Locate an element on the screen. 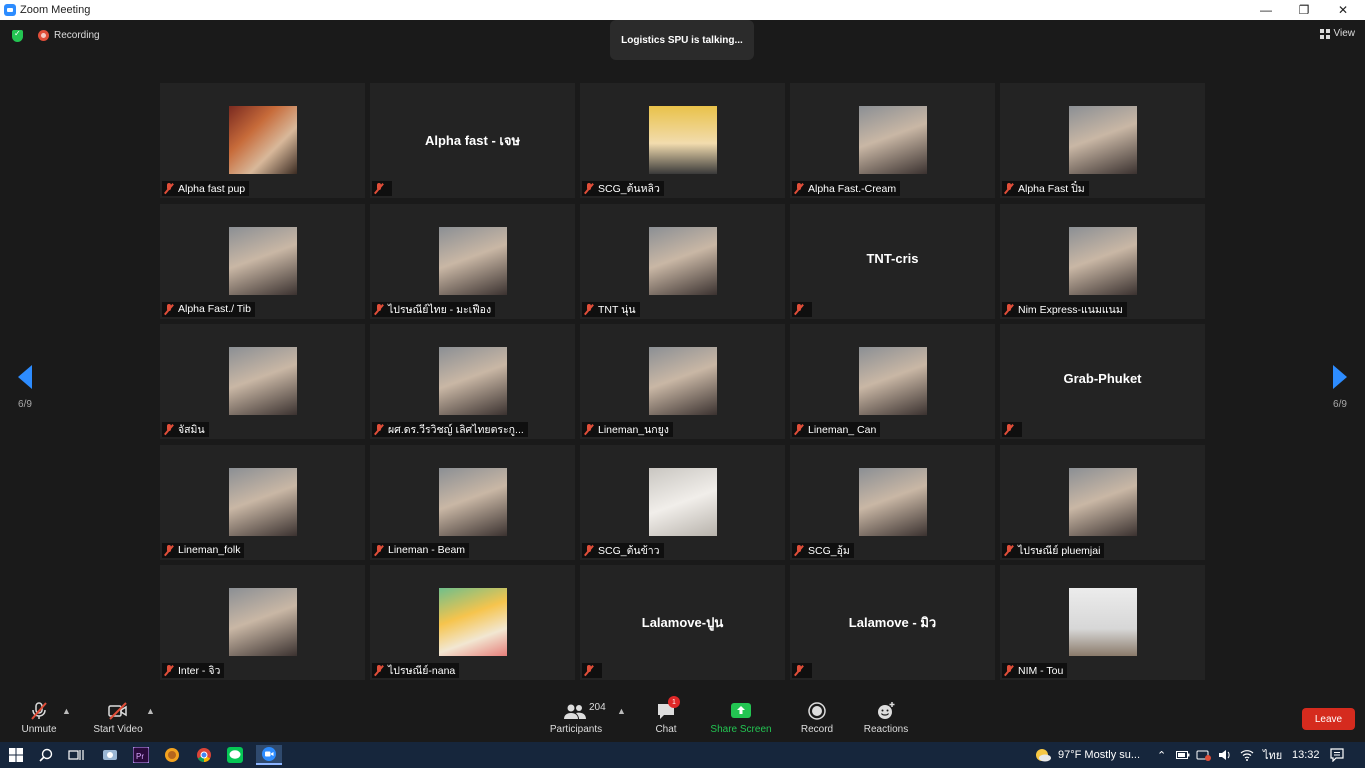 The width and height of the screenshot is (1365, 768). participant-tile: ไปรษณีย์ pluemjai is located at coordinates (1102, 502).